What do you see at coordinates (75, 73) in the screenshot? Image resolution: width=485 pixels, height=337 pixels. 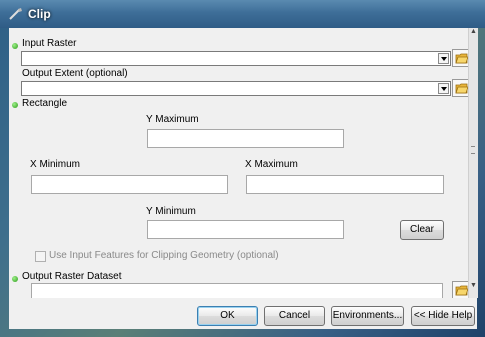 I see `output-extent-label: Output Extent (optional)` at bounding box center [75, 73].